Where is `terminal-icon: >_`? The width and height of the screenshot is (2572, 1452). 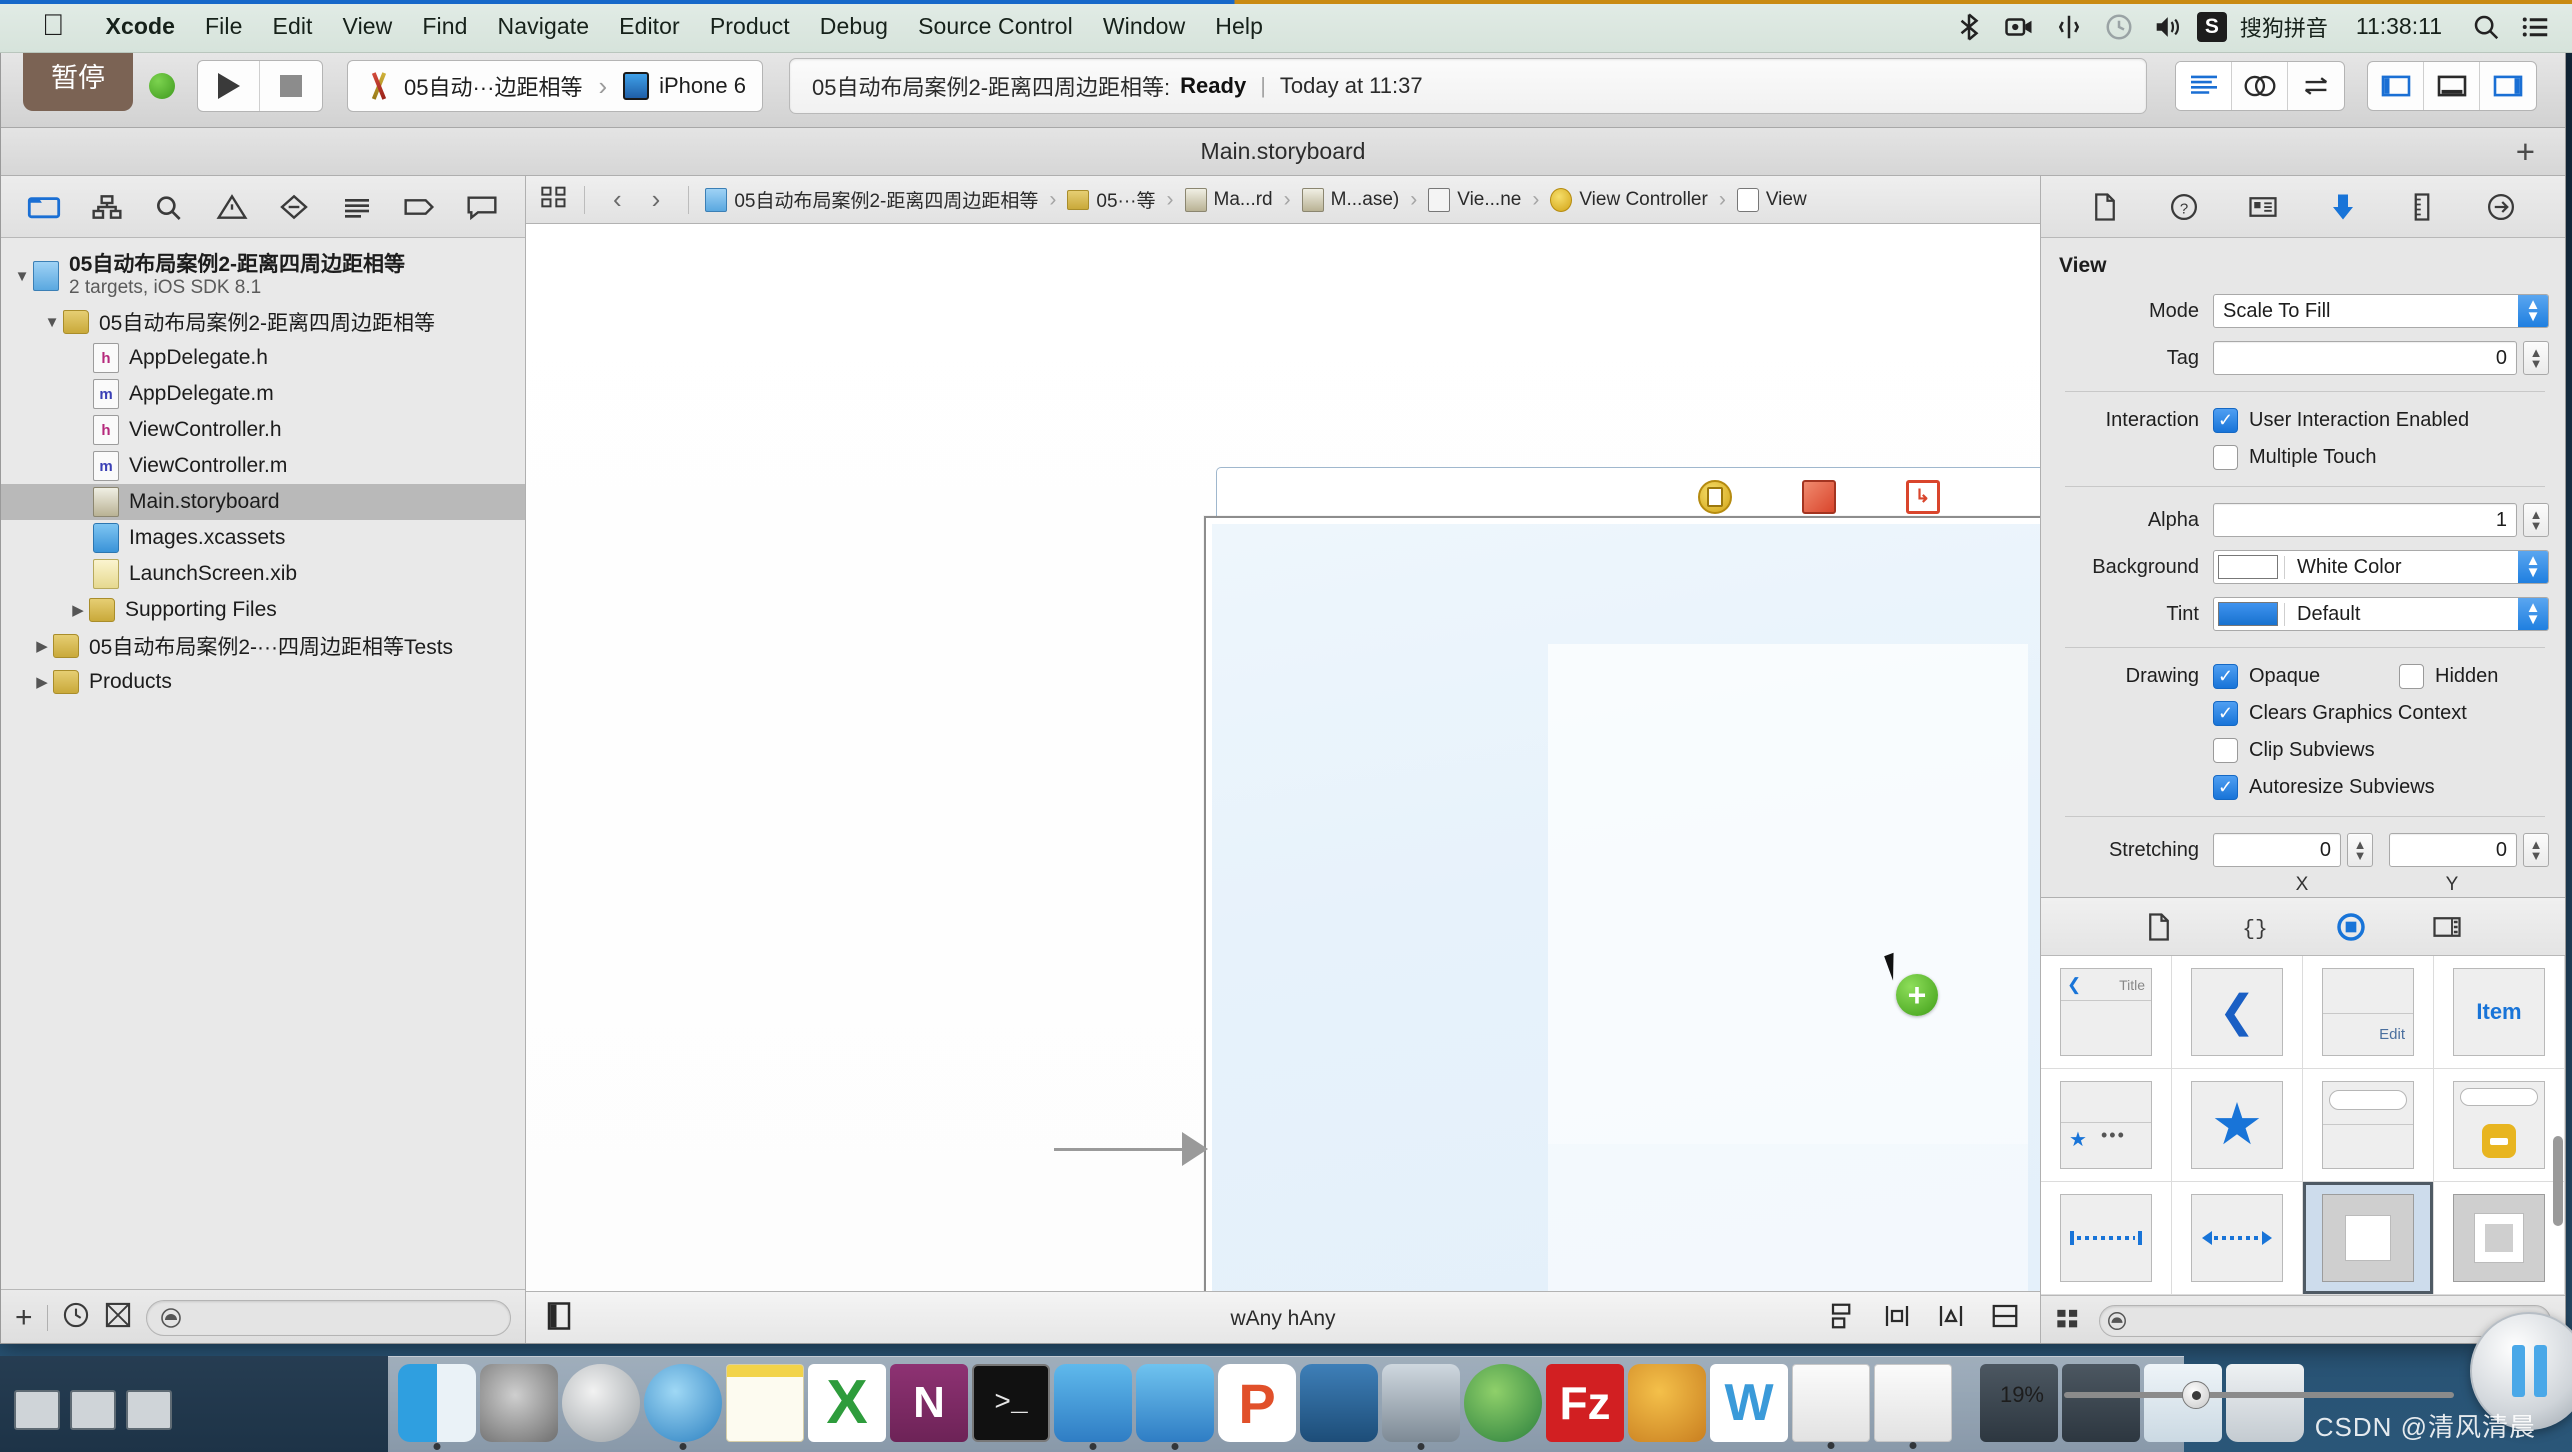 terminal-icon: >_ is located at coordinates (1011, 1403).